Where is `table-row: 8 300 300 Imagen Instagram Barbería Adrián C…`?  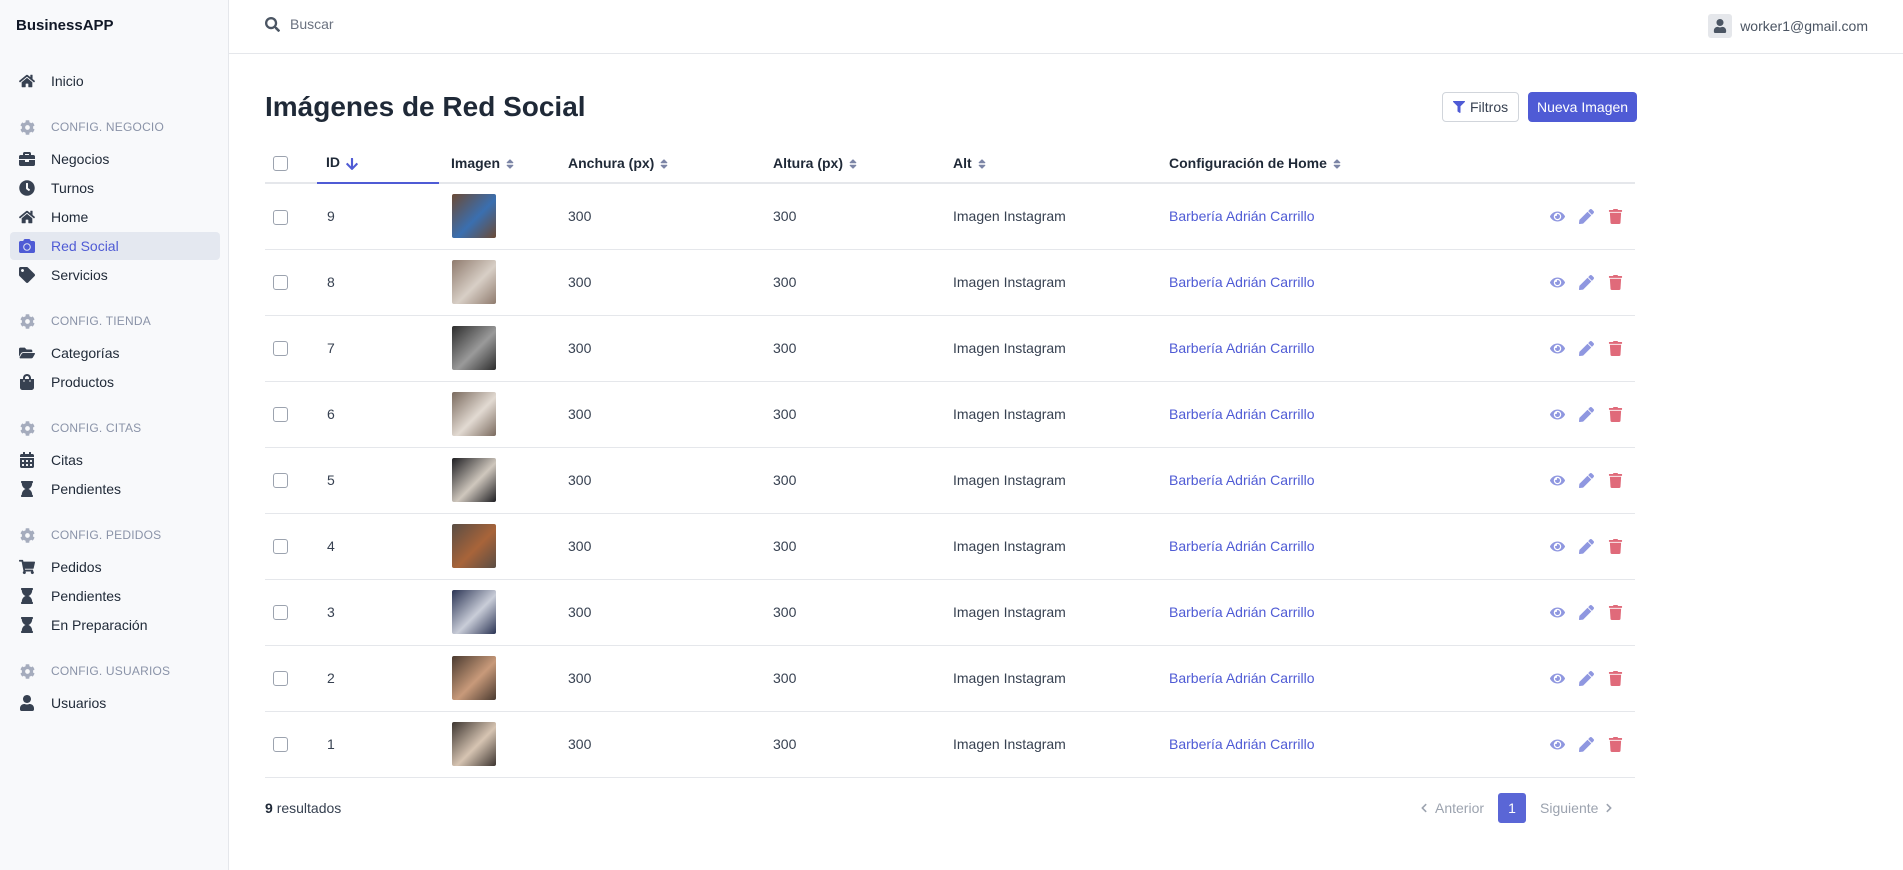
table-row: 8 300 300 Imagen Instagram Barbería Adrián C… is located at coordinates (950, 282).